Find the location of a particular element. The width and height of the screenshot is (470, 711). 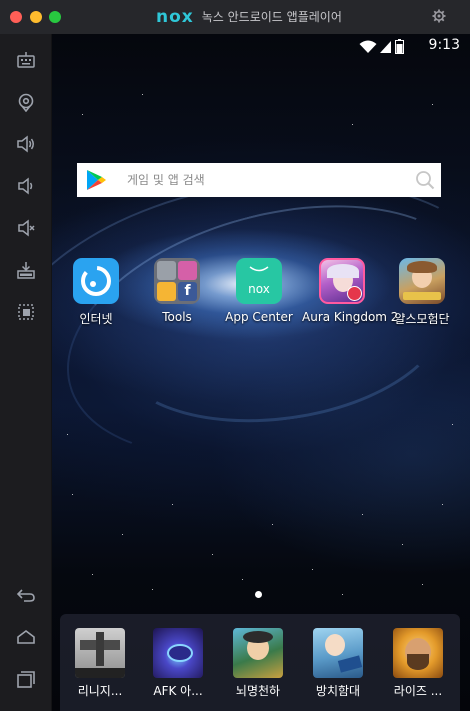

apk-install-icon is located at coordinates (26, 270).